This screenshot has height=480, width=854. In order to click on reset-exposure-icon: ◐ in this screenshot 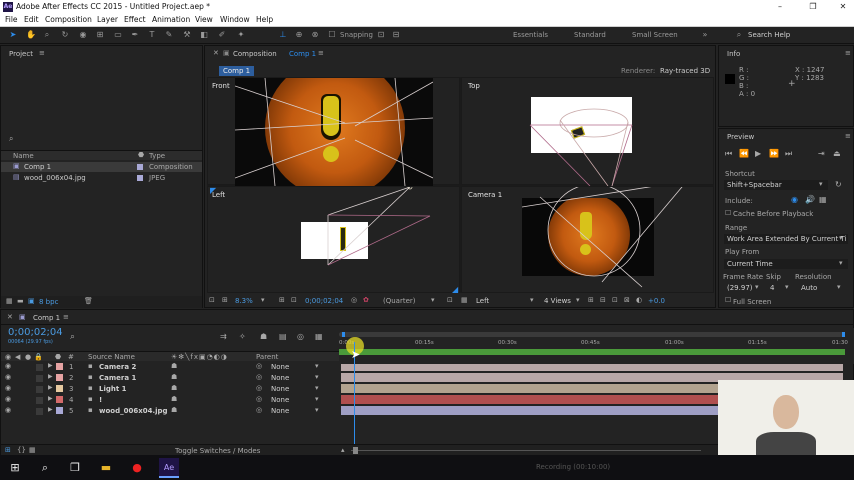, I will do `click(639, 300)`.